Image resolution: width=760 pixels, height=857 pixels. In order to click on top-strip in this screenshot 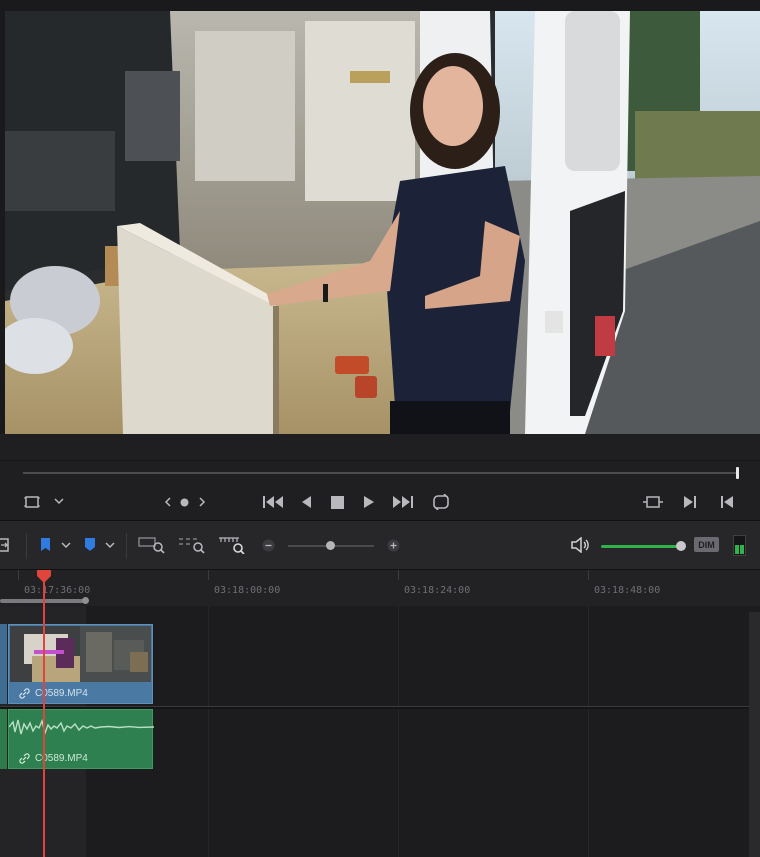, I will do `click(380, 5)`.